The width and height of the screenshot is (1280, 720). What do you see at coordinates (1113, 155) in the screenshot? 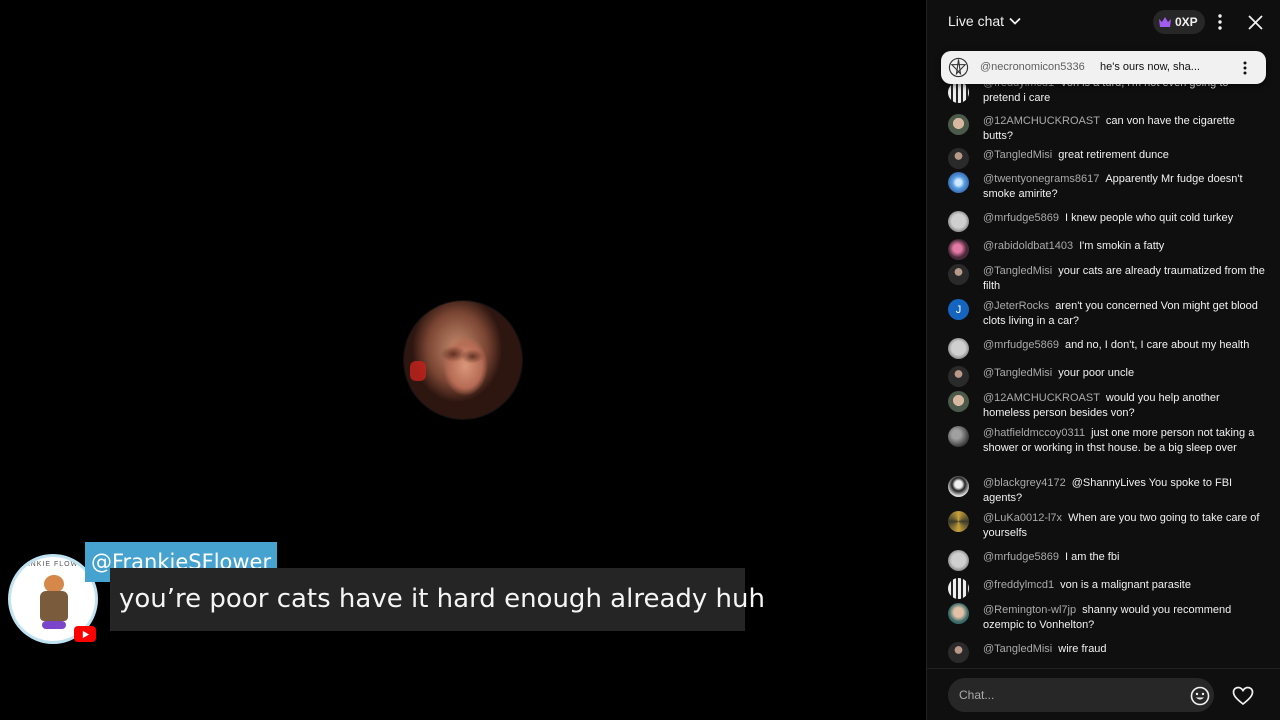
I see `chat-text: great retirement dunce` at bounding box center [1113, 155].